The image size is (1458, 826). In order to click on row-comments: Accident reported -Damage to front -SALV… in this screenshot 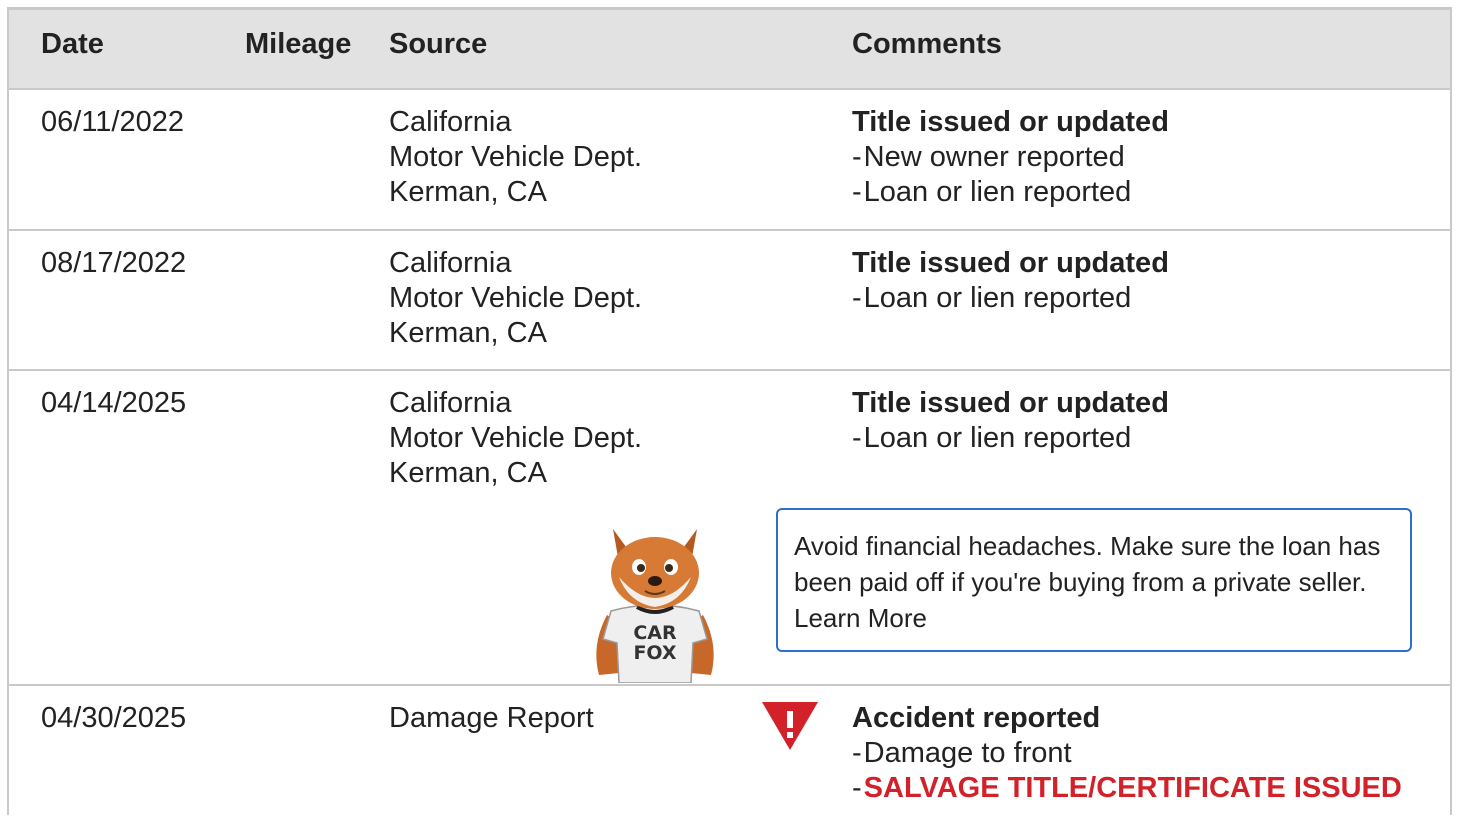, I will do `click(1127, 753)`.